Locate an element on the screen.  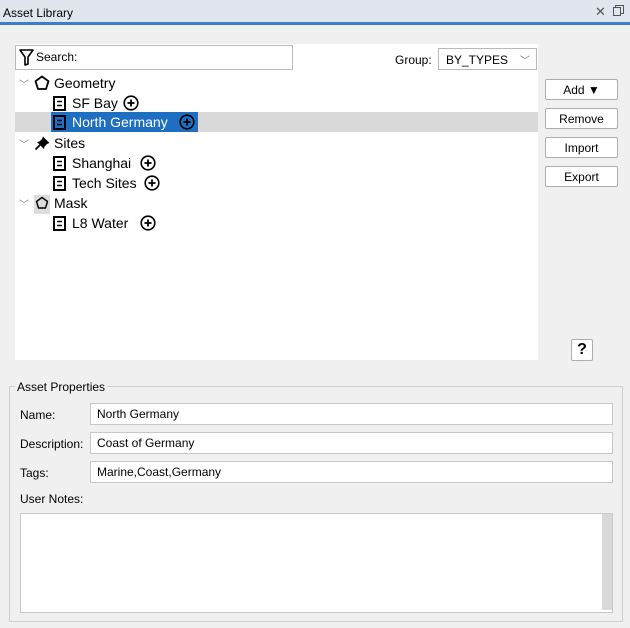
title-bar: Asset Library ✕ is located at coordinates (315, 12).